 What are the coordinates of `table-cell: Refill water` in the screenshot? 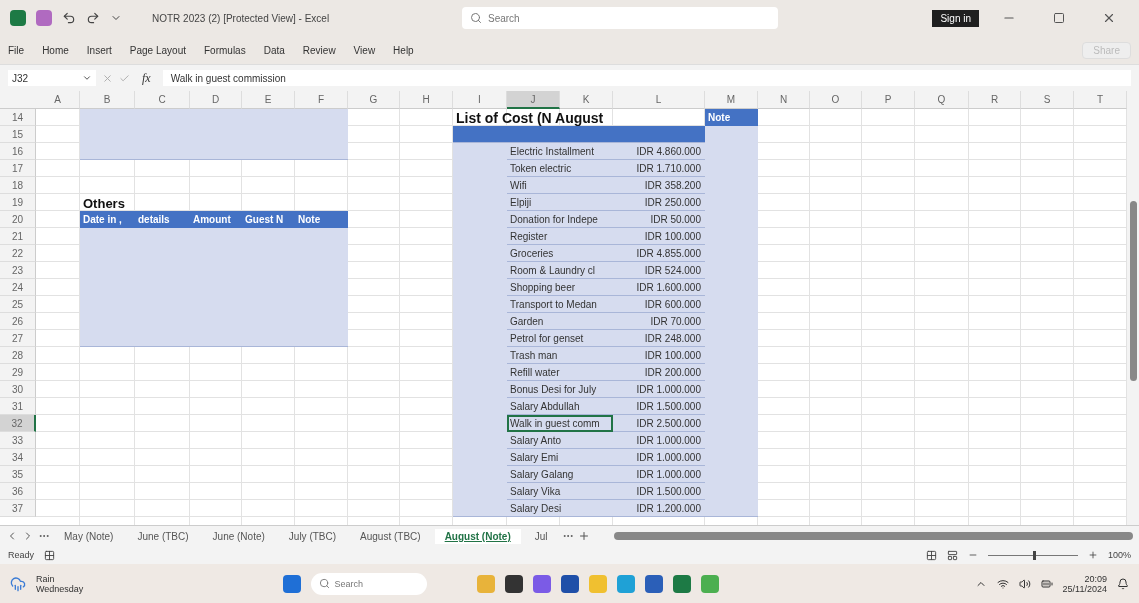 It's located at (560, 372).